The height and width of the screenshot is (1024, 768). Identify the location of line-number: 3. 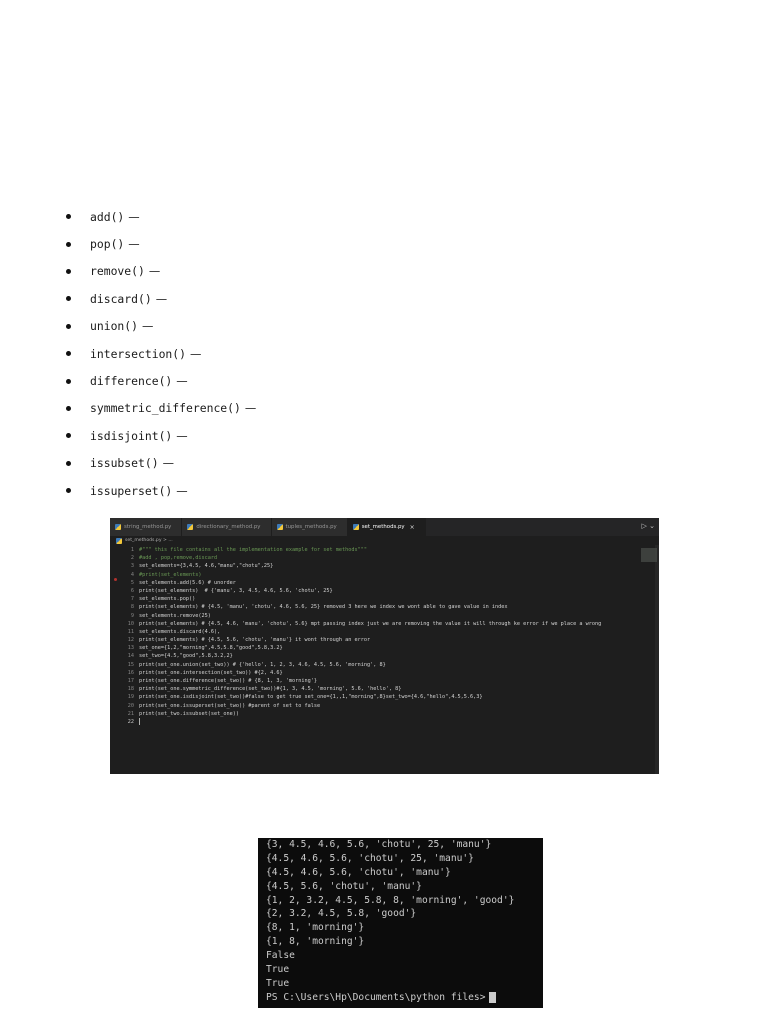
(132, 566).